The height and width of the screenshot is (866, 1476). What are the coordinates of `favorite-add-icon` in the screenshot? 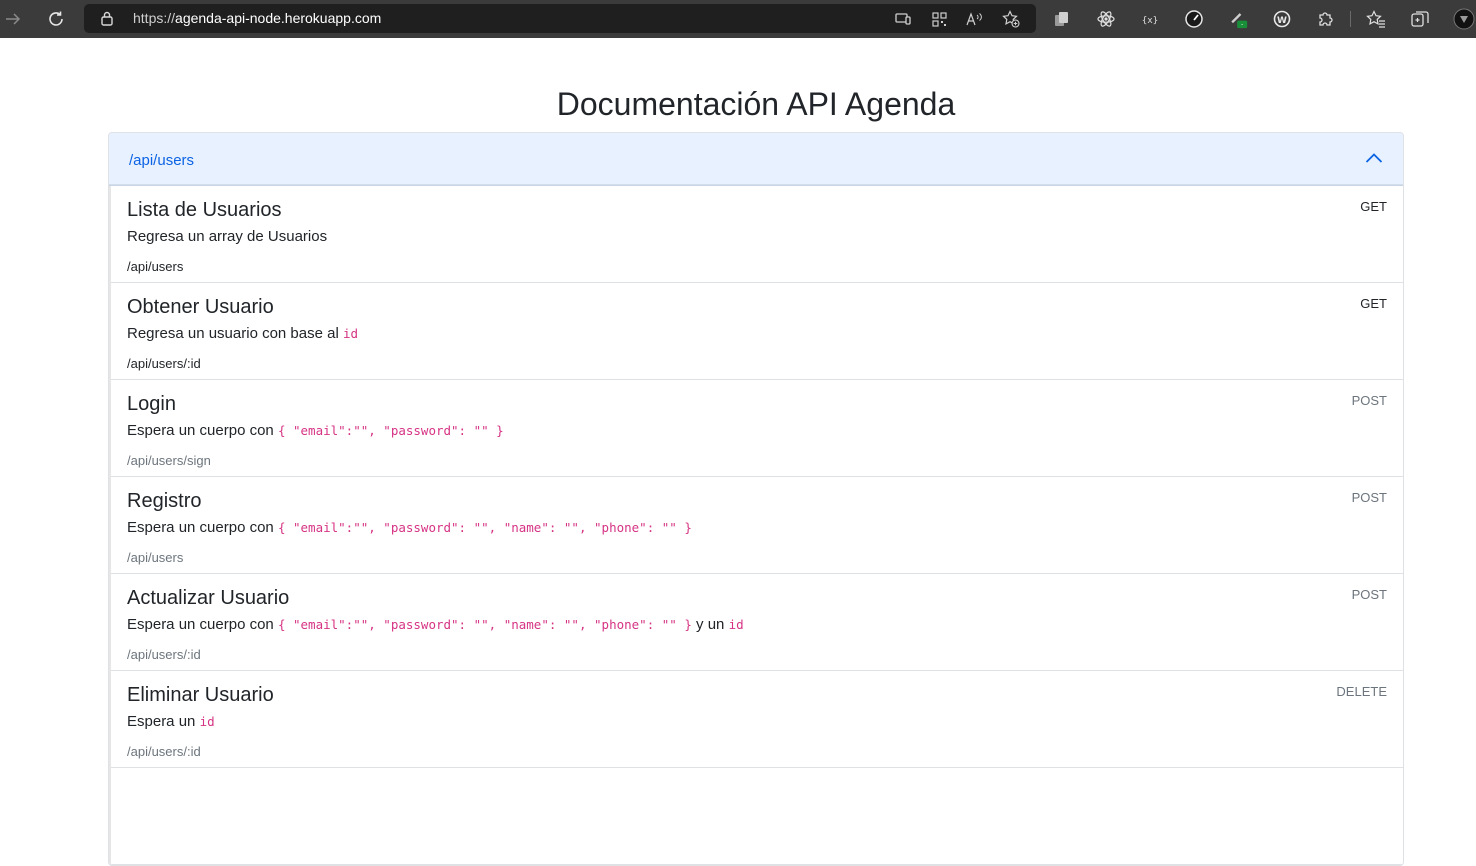 It's located at (1011, 19).